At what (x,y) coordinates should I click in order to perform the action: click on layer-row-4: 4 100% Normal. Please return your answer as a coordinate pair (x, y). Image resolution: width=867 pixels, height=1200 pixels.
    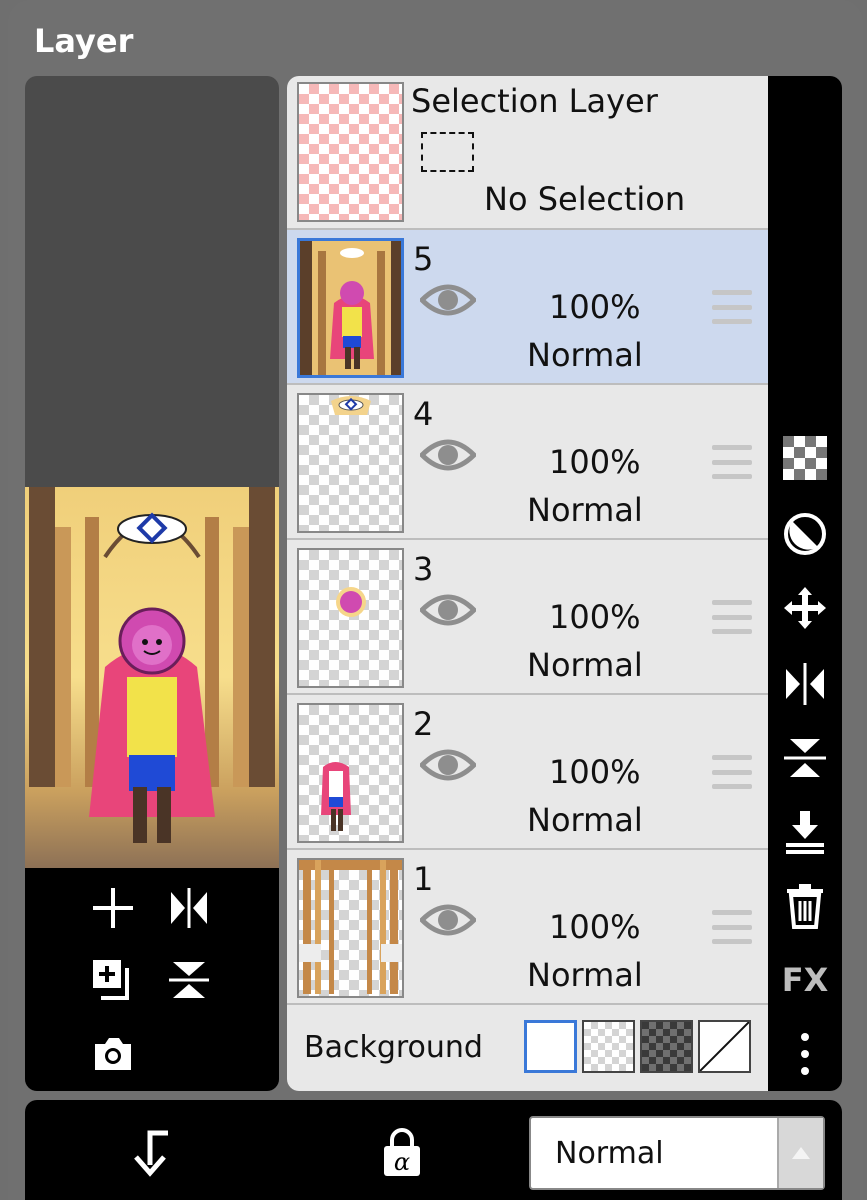
    Looking at the image, I should click on (527, 462).